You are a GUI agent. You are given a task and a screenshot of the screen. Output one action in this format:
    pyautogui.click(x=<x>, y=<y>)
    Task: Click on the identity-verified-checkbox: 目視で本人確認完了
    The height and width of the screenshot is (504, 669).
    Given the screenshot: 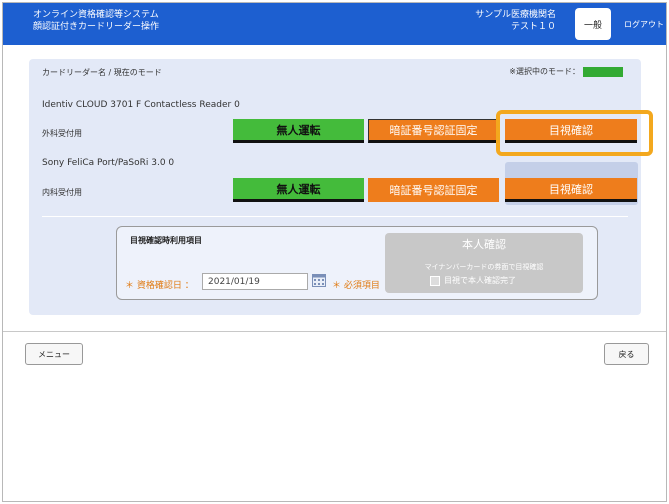 What is the action you would take?
    pyautogui.click(x=473, y=280)
    